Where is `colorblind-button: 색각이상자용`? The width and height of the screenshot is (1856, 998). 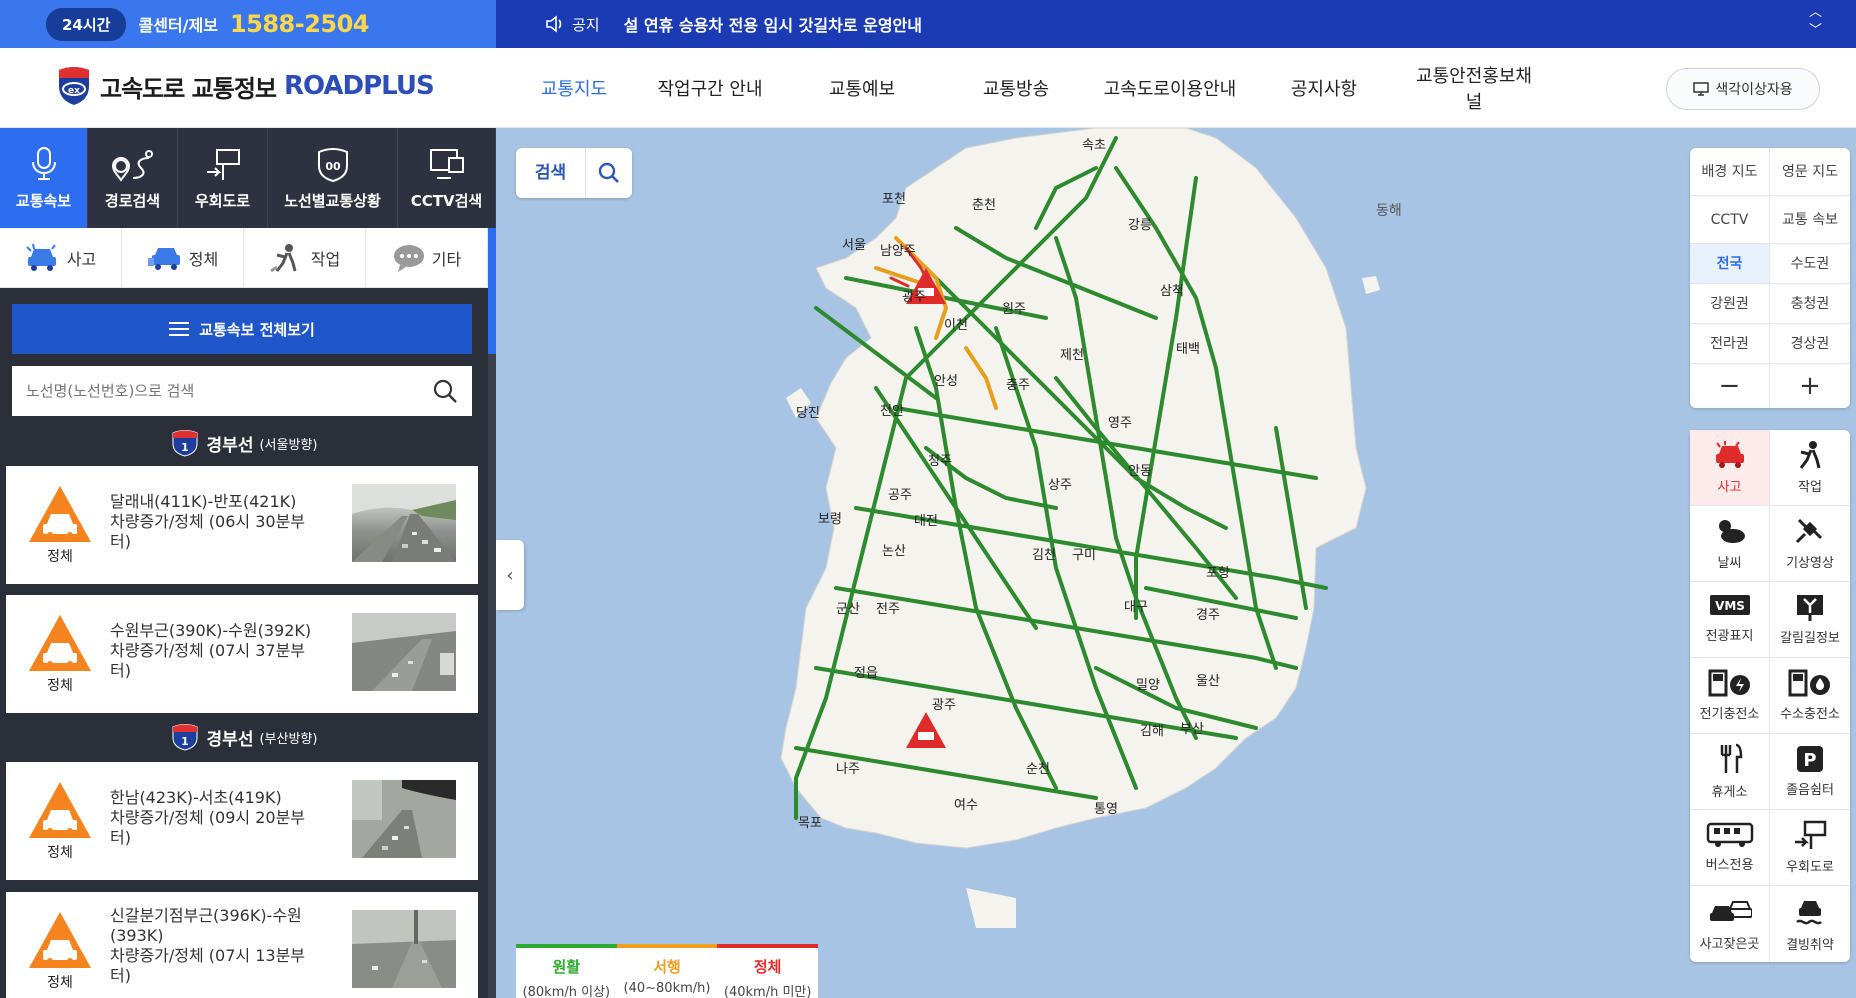
colorblind-button: 색각이상자용 is located at coordinates (1743, 89).